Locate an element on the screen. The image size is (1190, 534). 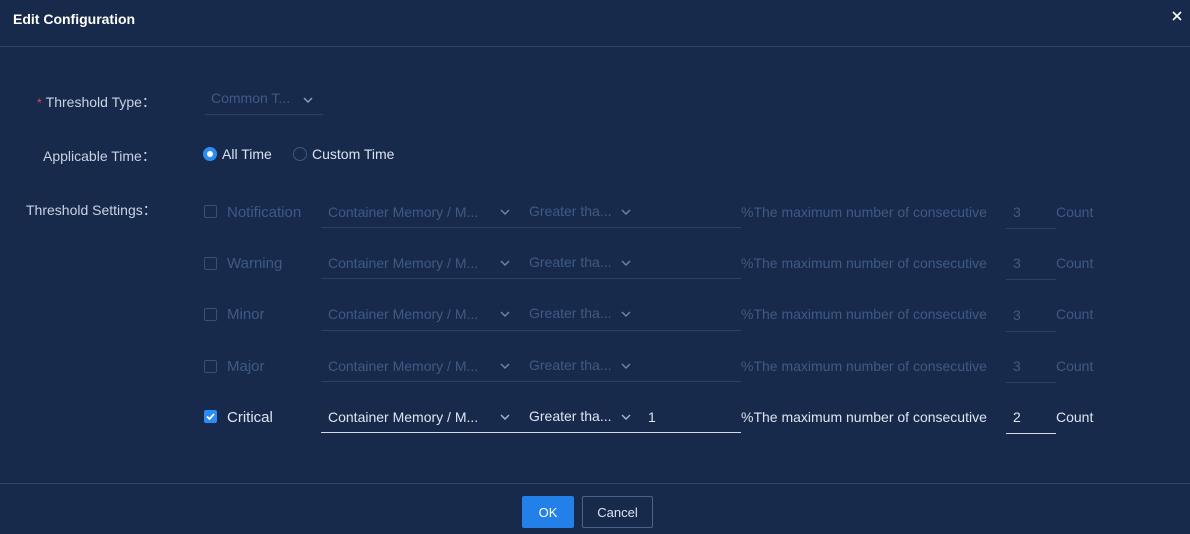
radio-selected-icon is located at coordinates (210, 154).